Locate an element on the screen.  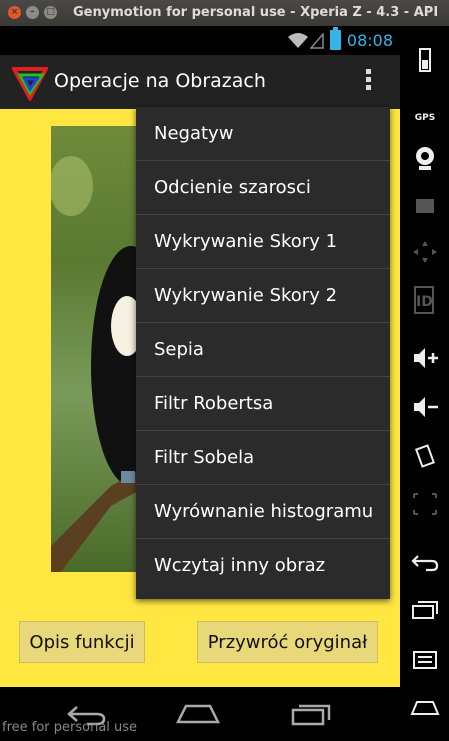
menu-item-grayscale: Odcienie szarosci is located at coordinates (263, 188).